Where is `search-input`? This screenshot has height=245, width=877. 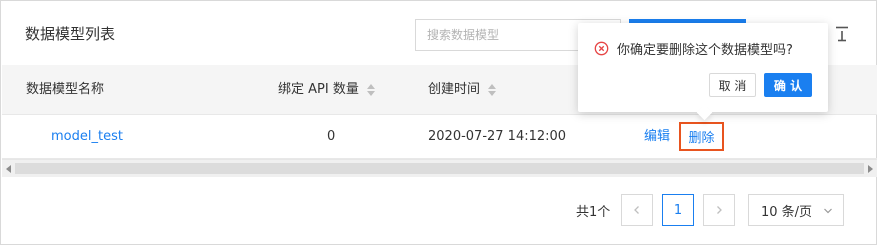
search-input is located at coordinates (502, 35).